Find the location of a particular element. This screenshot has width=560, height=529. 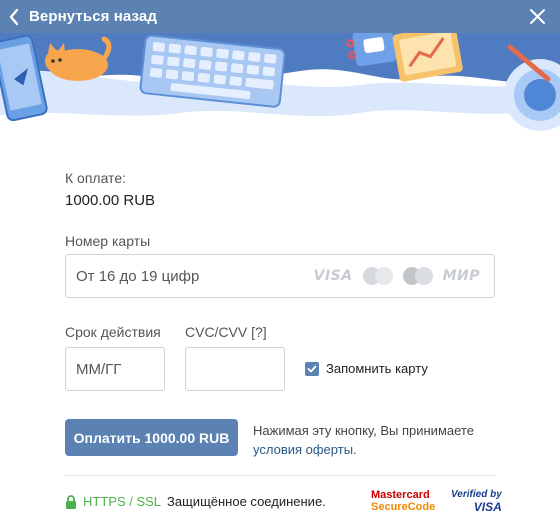

https-label: HTTPS / SSL is located at coordinates (122, 501).